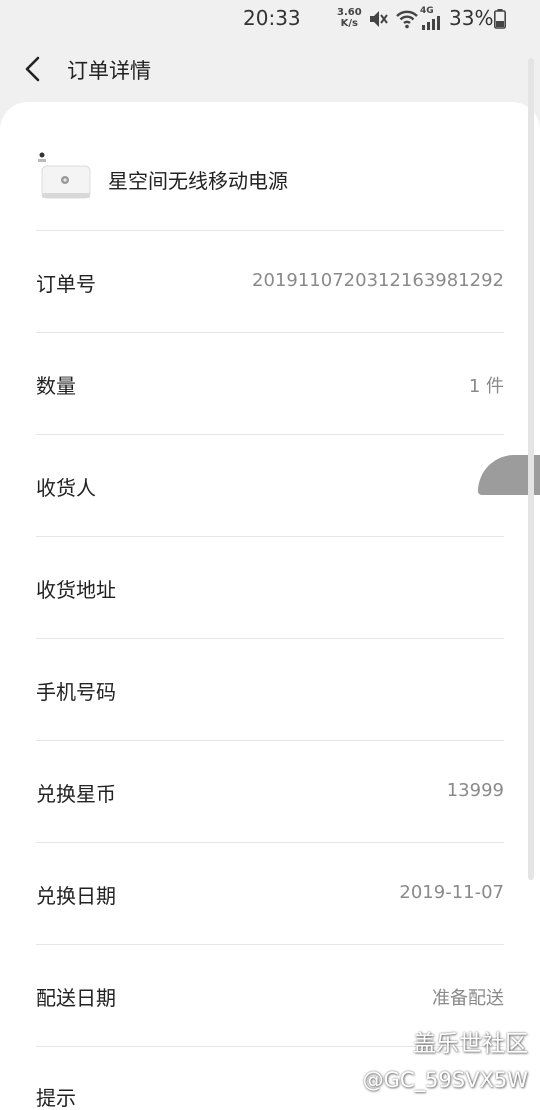  Describe the element at coordinates (407, 19) in the screenshot. I see `wifi-icon` at that location.